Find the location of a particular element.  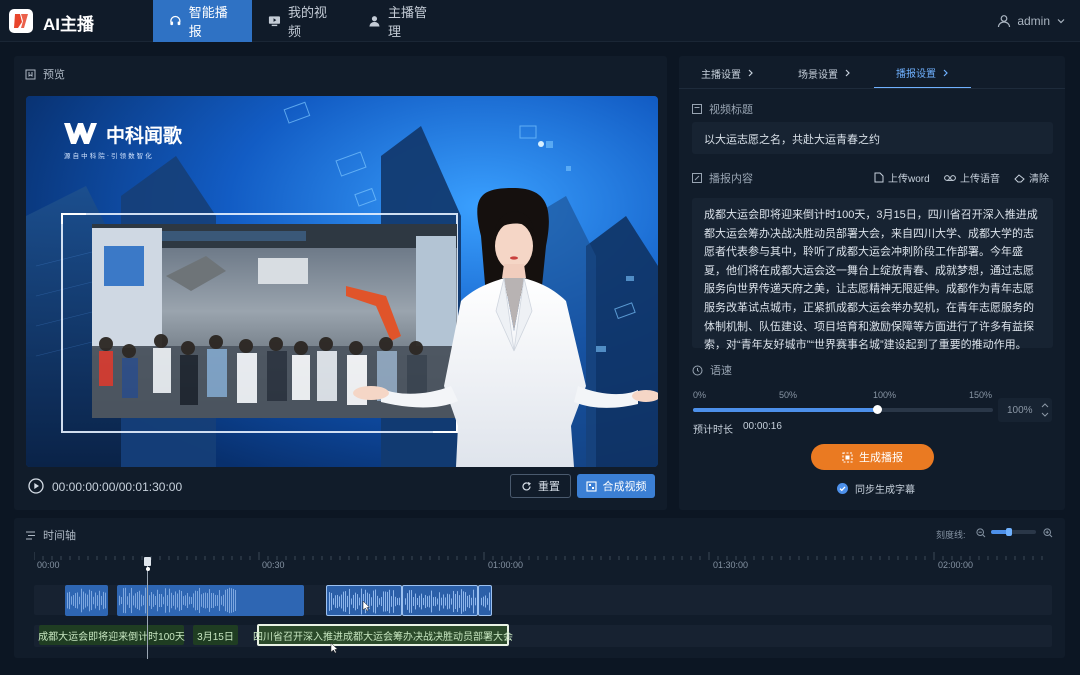

speed-stepper is located at coordinates (1045, 410).